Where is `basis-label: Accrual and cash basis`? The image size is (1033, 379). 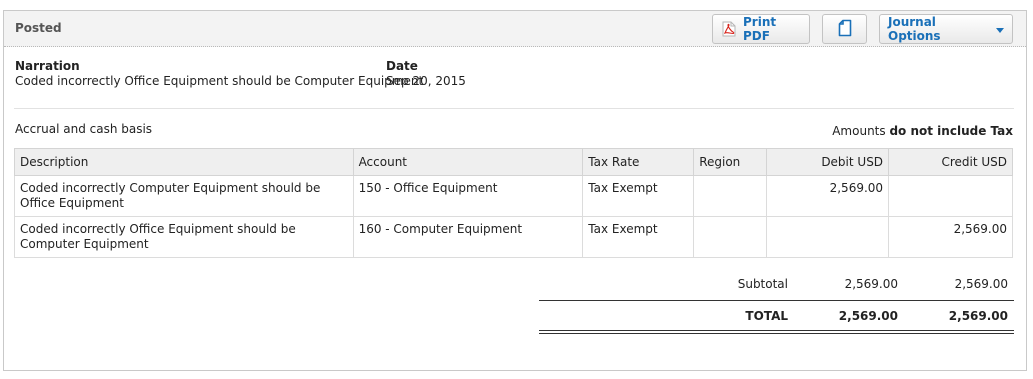 basis-label: Accrual and cash basis is located at coordinates (84, 129).